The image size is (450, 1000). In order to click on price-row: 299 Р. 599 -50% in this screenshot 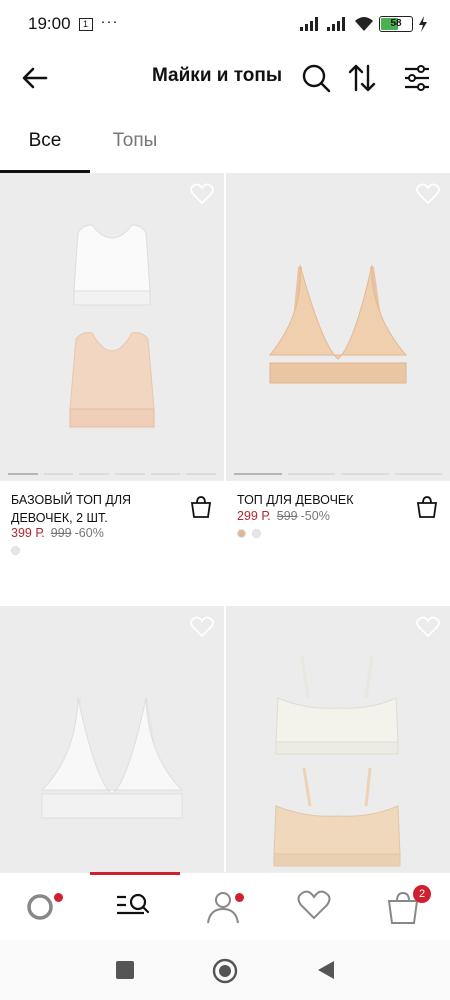, I will do `click(283, 516)`.